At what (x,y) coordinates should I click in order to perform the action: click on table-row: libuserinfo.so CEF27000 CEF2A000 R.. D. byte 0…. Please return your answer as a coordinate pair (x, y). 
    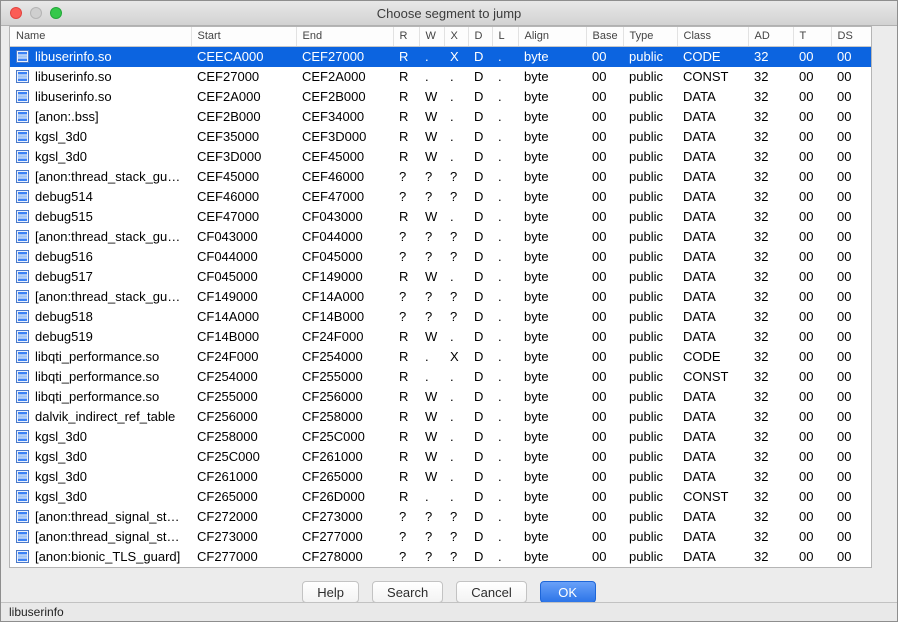
    Looking at the image, I should click on (440, 77).